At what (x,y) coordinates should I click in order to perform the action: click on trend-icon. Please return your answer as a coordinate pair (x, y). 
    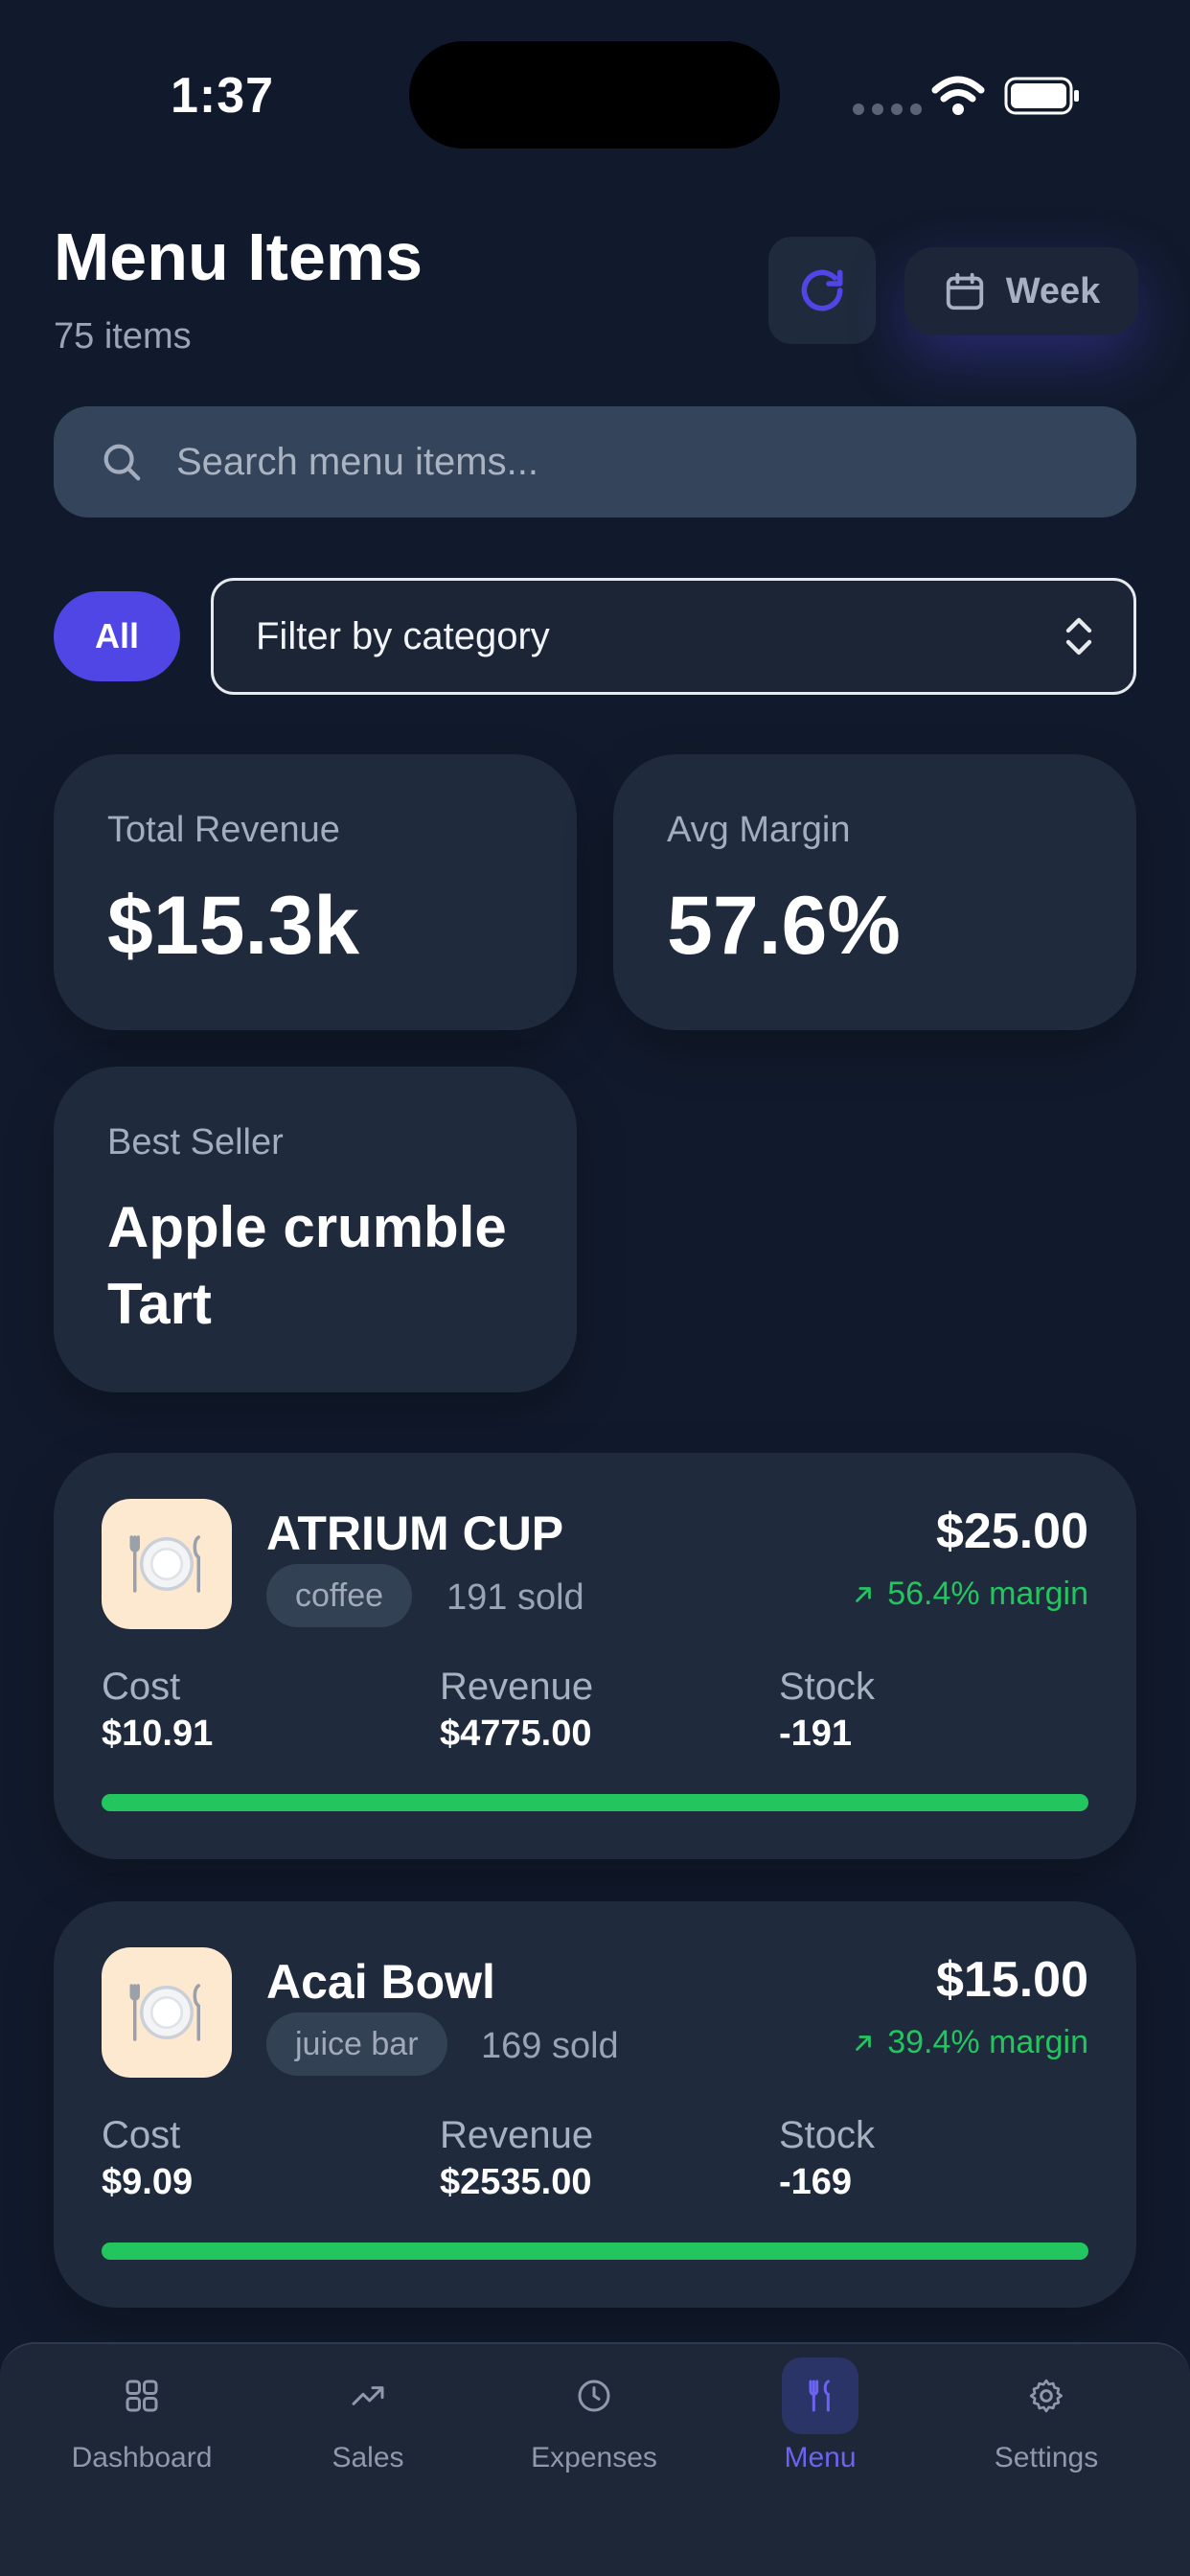
    Looking at the image, I should click on (368, 2396).